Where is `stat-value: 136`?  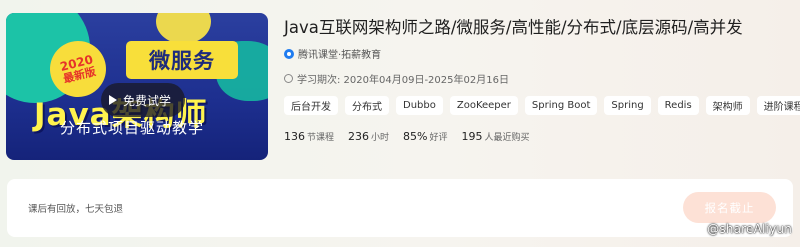 stat-value: 136 is located at coordinates (294, 136).